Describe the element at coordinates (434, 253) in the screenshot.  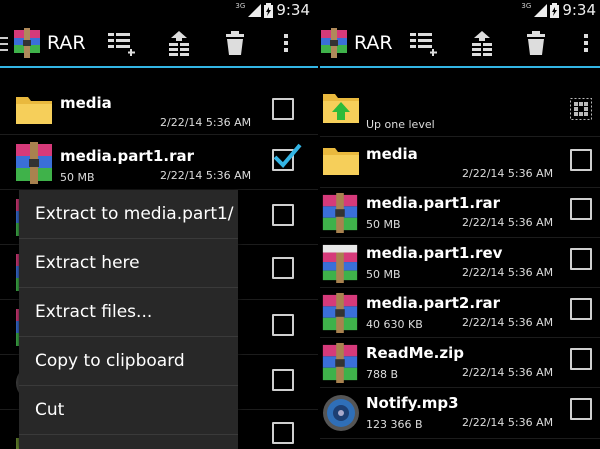
I see `file-name: media.part1.rev` at that location.